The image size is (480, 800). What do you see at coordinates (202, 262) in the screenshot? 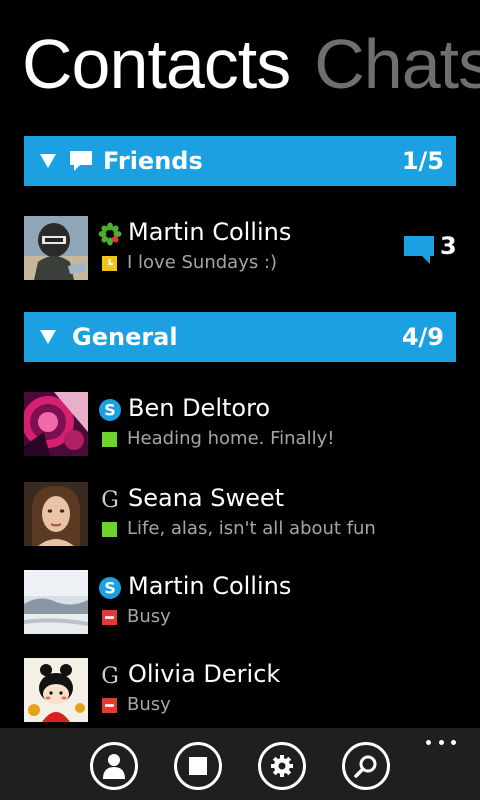
I see `contact-status: I love Sundays :)` at bounding box center [202, 262].